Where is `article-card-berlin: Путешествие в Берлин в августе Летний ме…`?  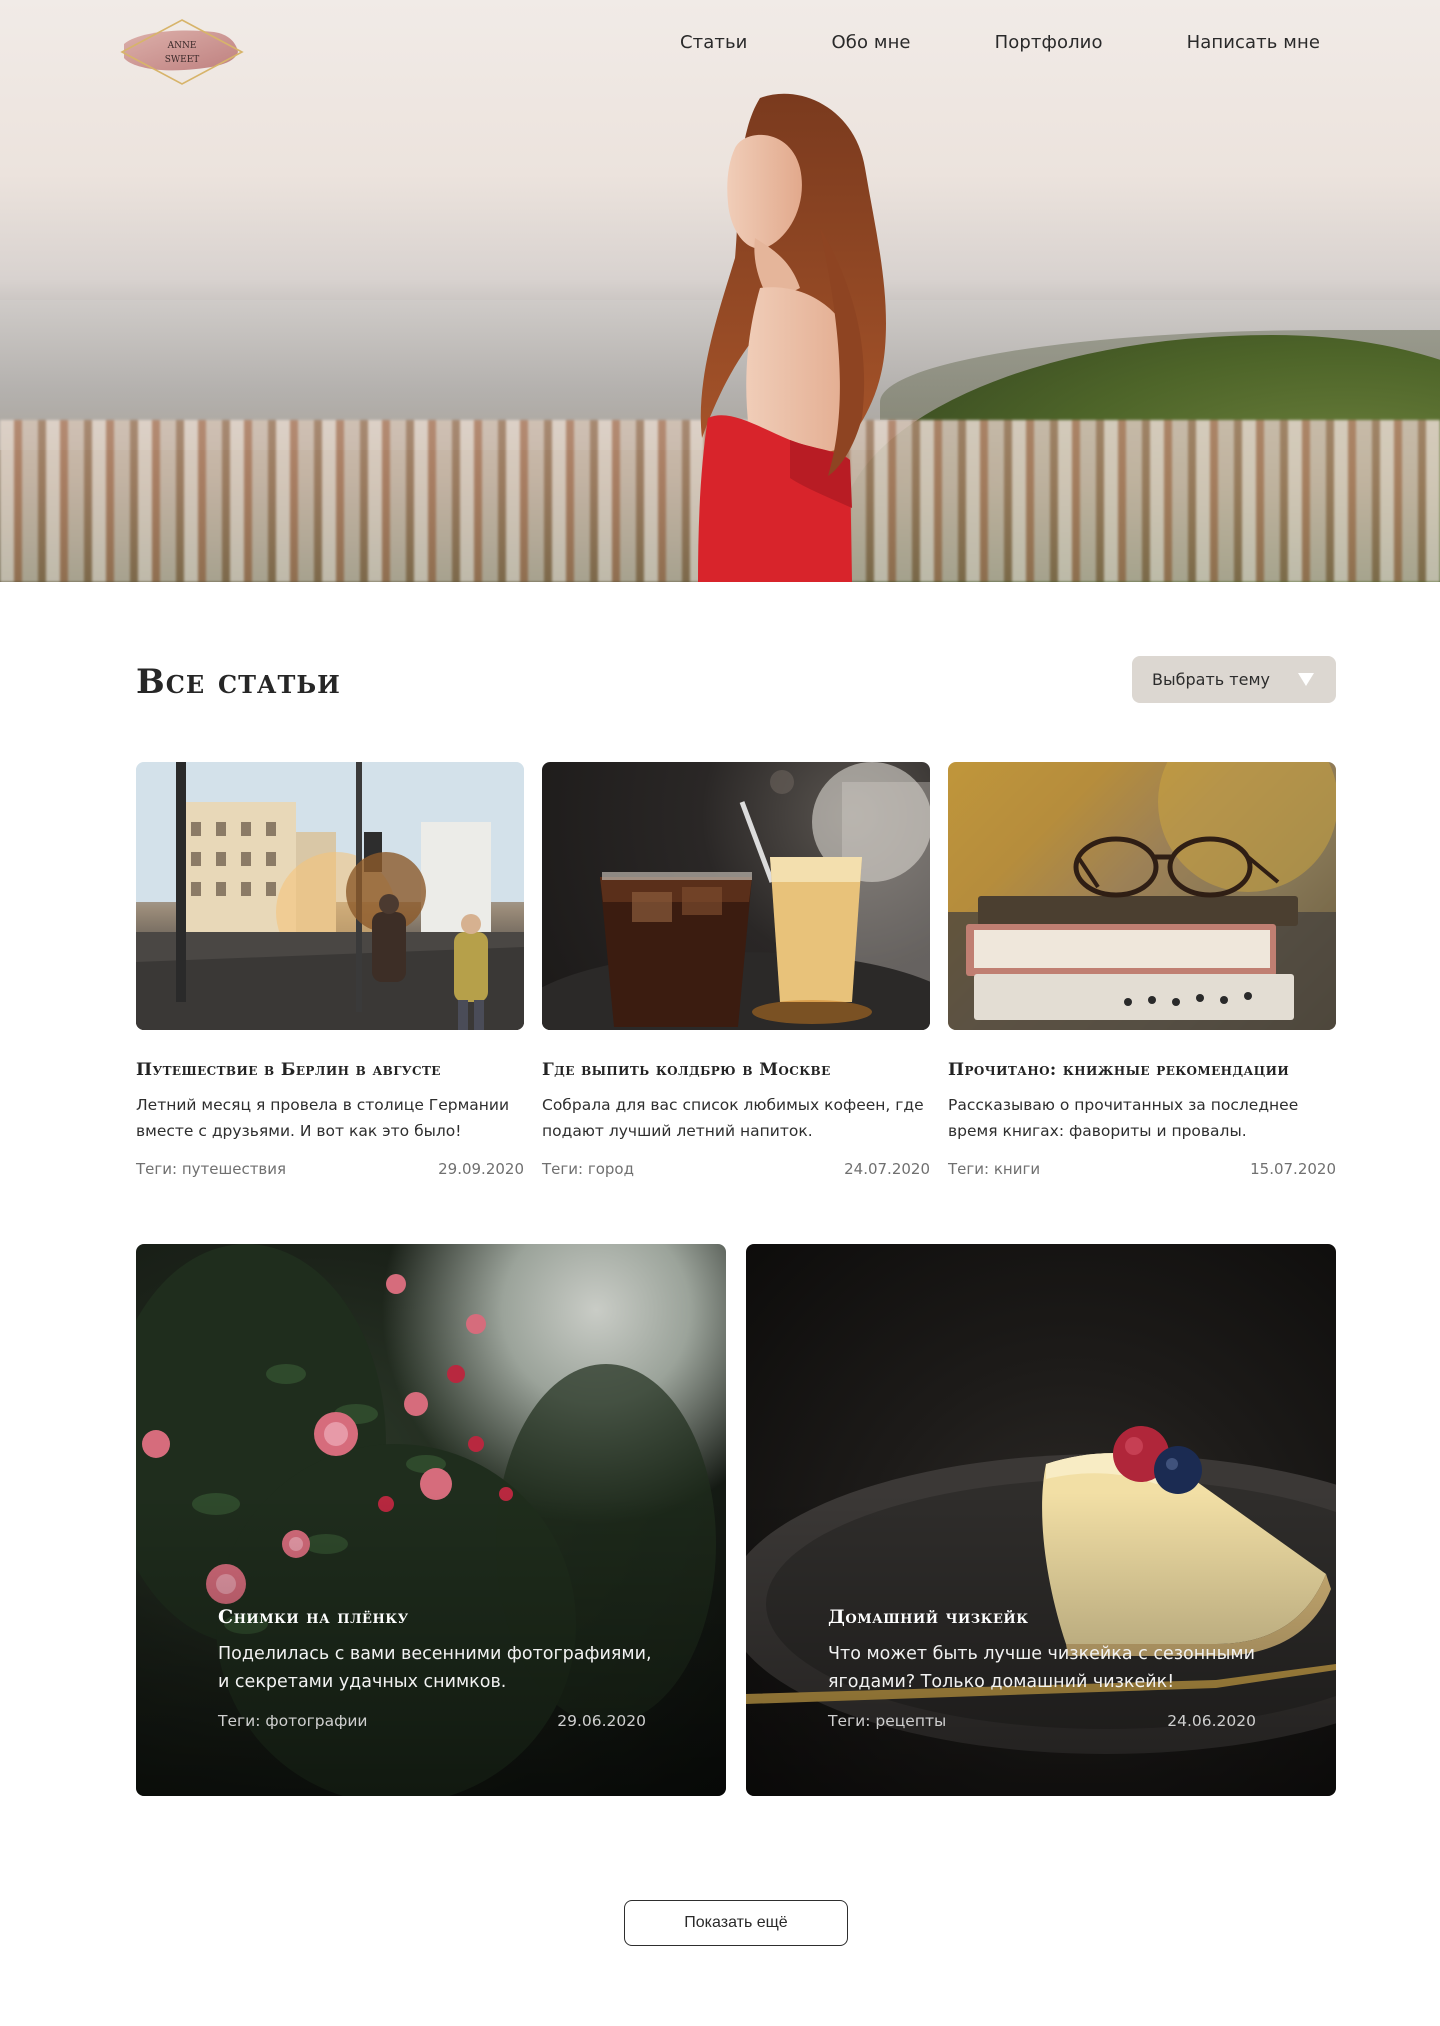 article-card-berlin: Путешествие в Берлин в августе Летний ме… is located at coordinates (330, 972).